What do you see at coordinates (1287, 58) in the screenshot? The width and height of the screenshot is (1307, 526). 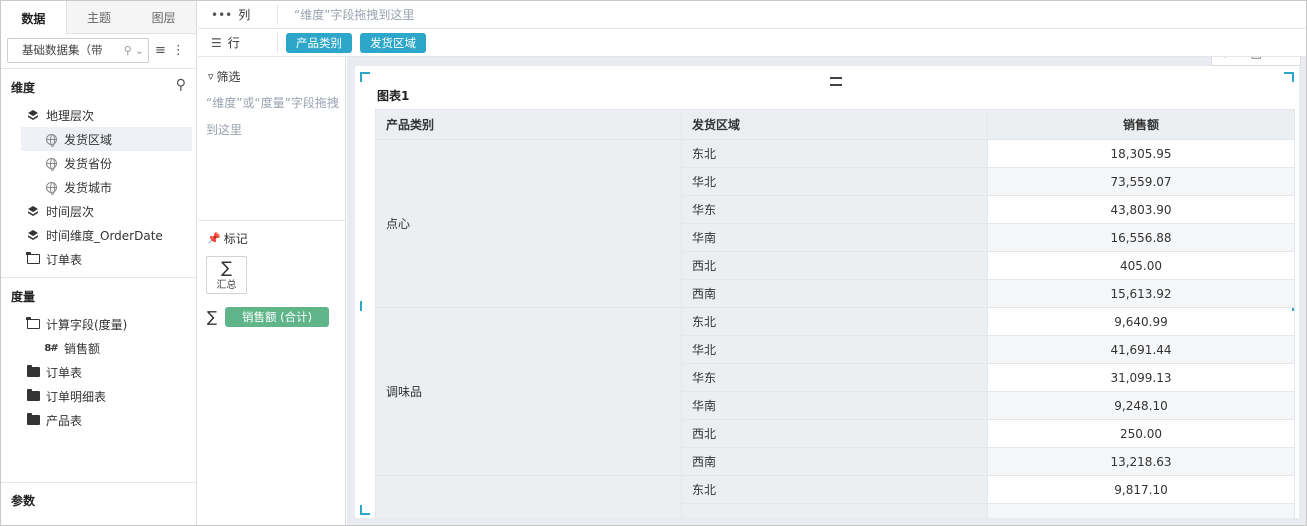 I see `close-icon: ✕` at bounding box center [1287, 58].